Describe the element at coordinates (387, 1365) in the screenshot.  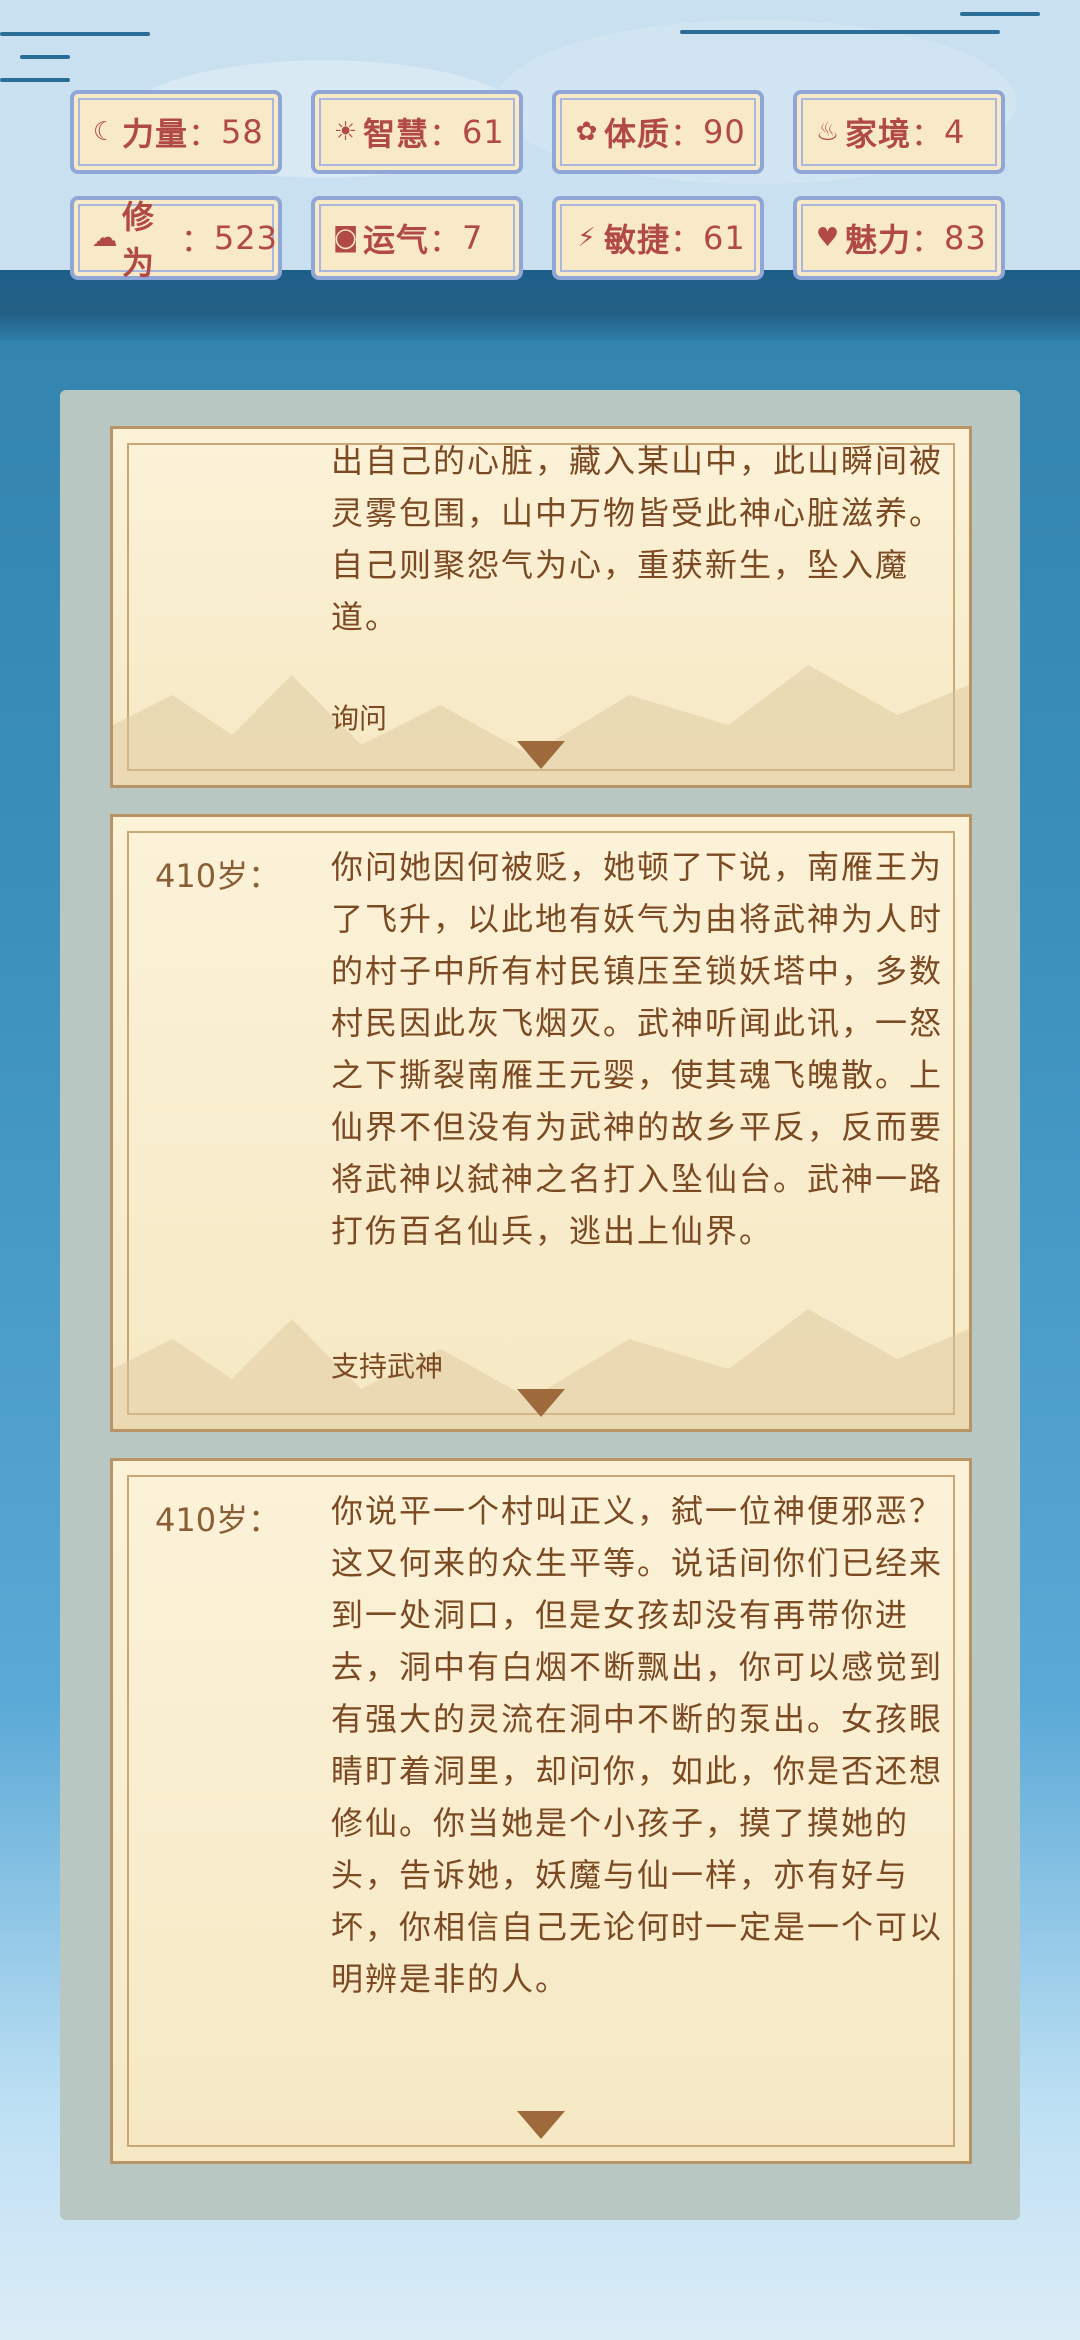
I see `choice-option: 支持武神` at that location.